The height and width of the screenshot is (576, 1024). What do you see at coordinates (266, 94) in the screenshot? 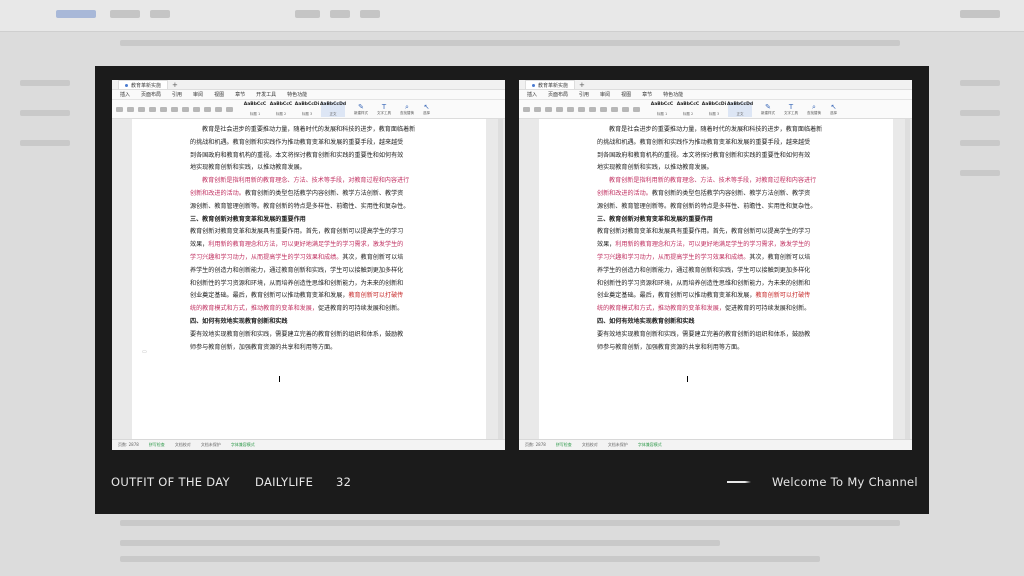
I see `menu-item: 开发工具` at bounding box center [266, 94].